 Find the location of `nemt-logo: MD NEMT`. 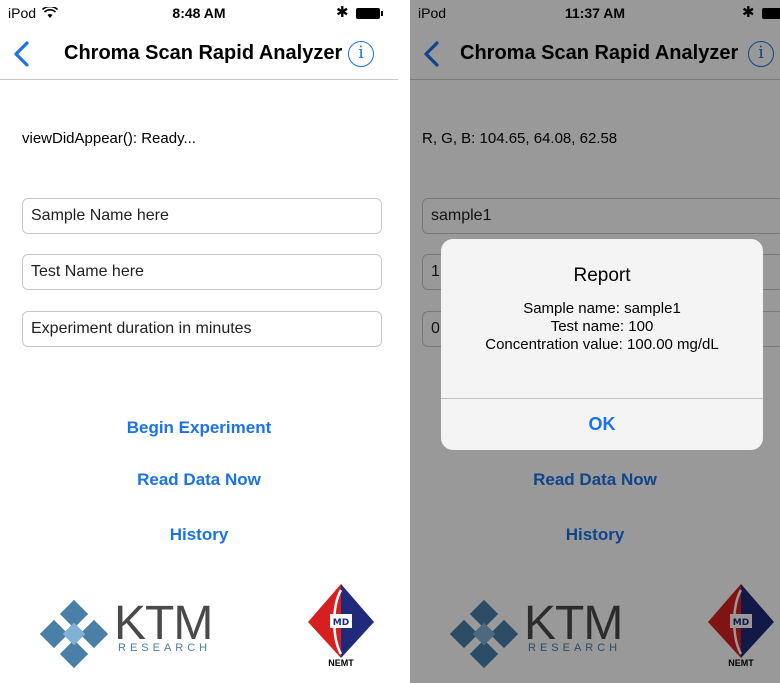

nemt-logo: MD NEMT is located at coordinates (341, 627).